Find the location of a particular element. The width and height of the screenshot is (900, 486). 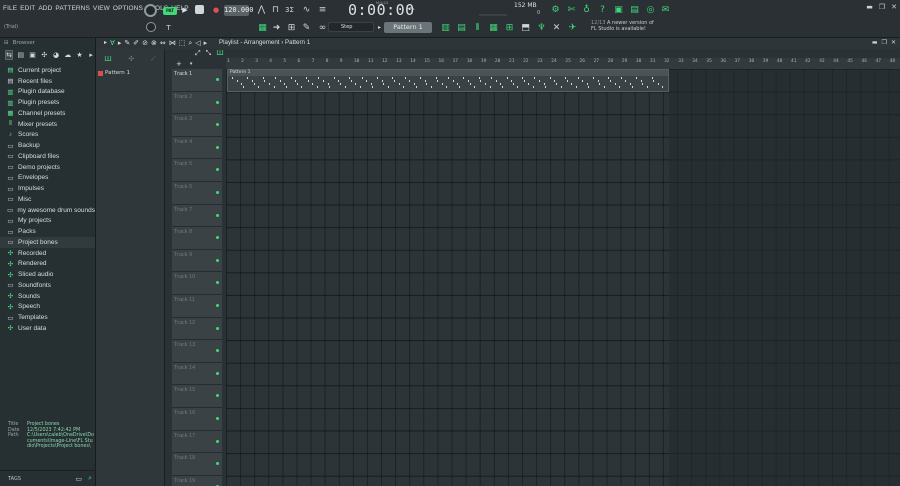

pin-icon: ⊟ is located at coordinates (6, 43).